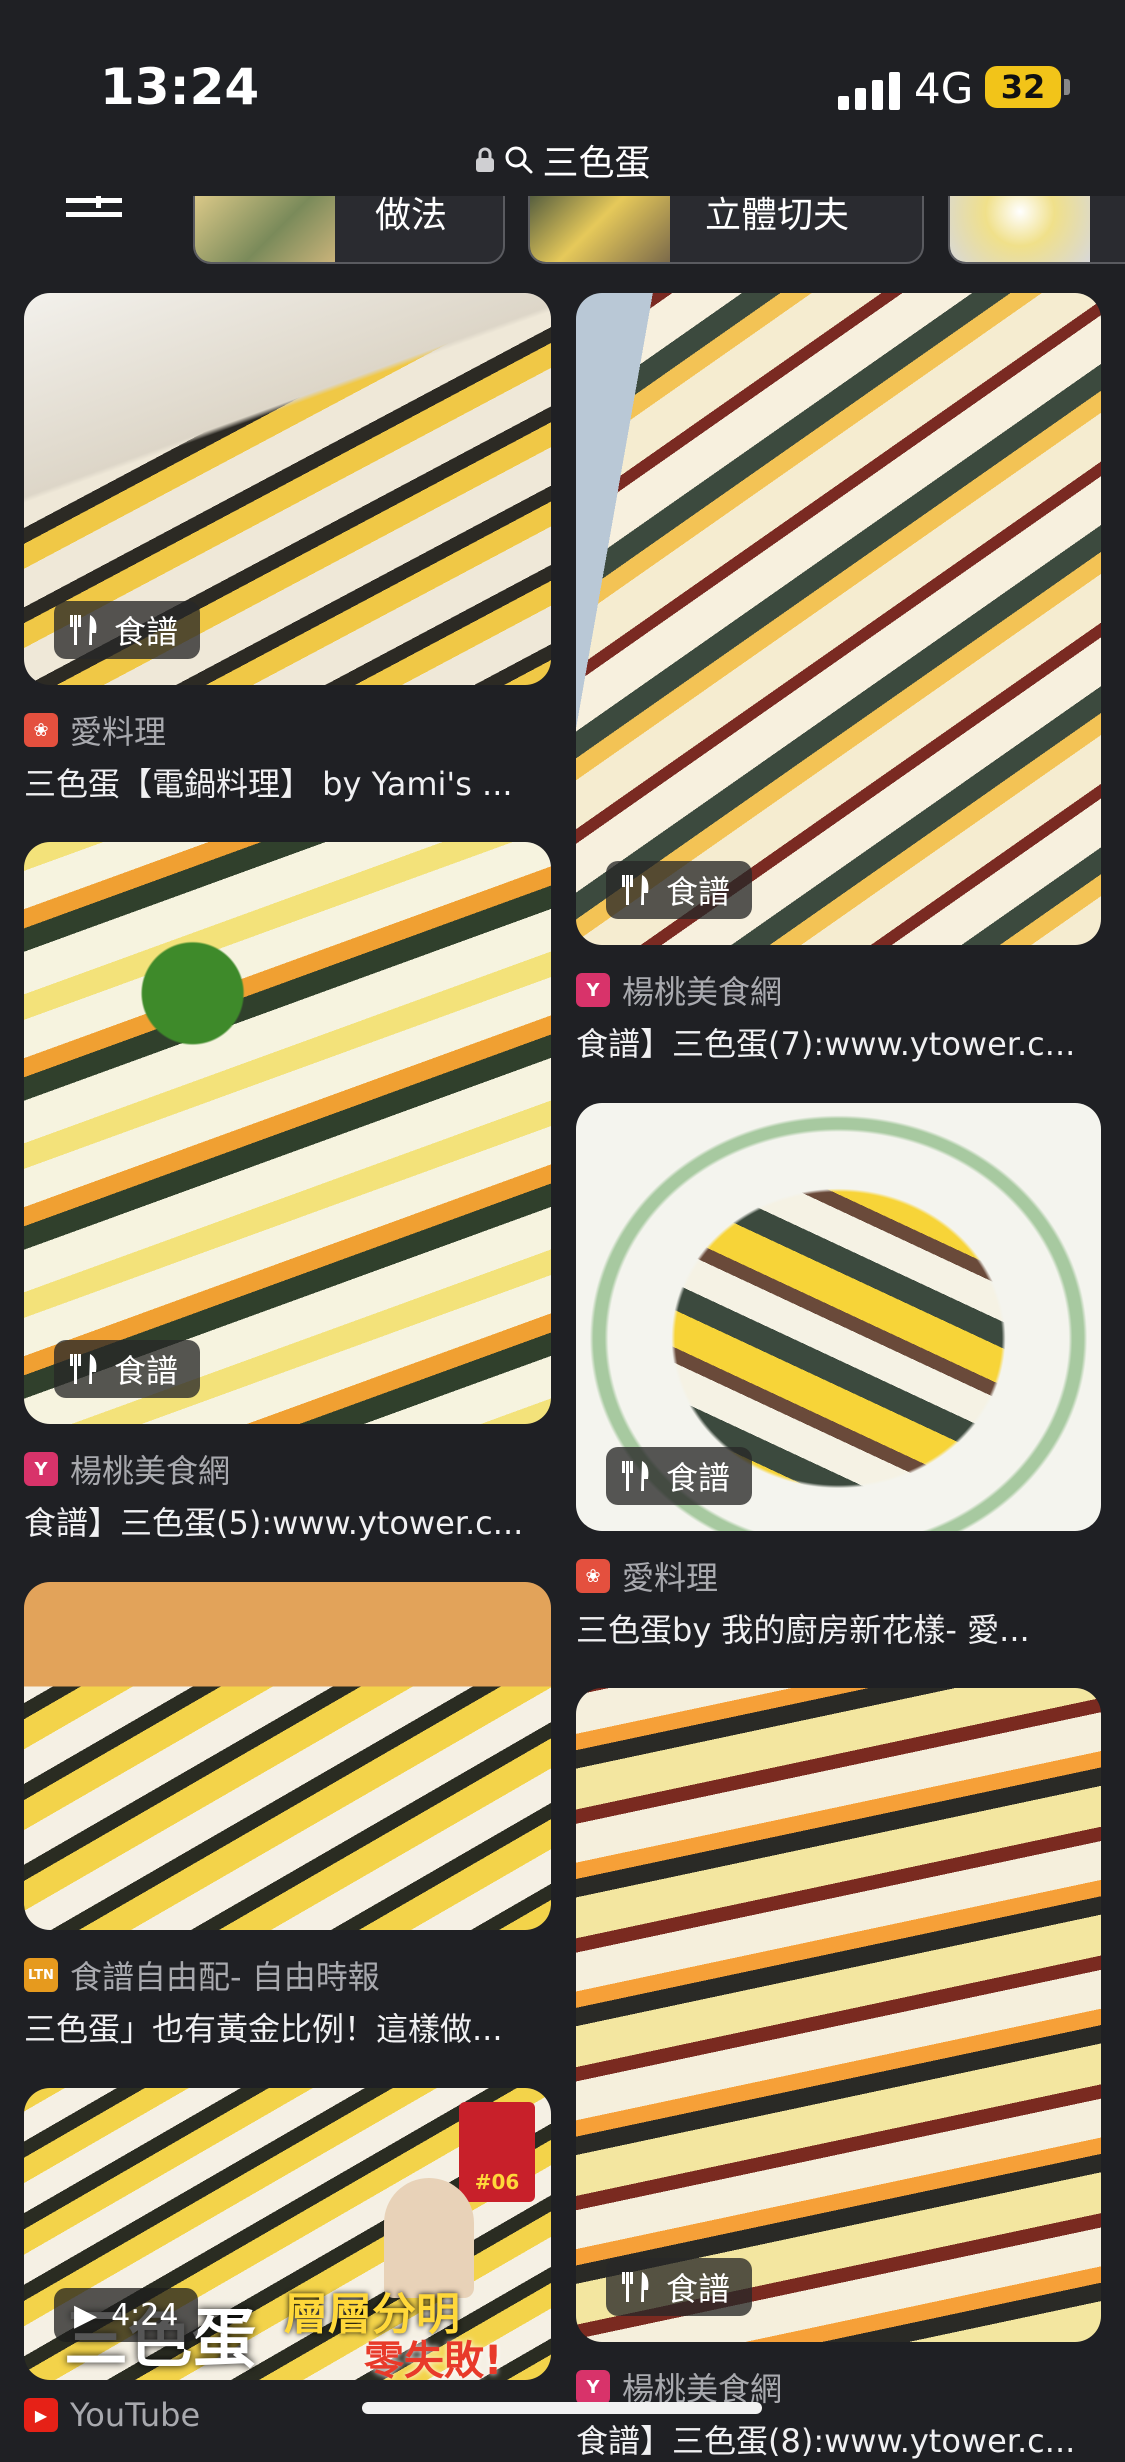  I want to click on ltn-logo-icon: LTN, so click(41, 1975).